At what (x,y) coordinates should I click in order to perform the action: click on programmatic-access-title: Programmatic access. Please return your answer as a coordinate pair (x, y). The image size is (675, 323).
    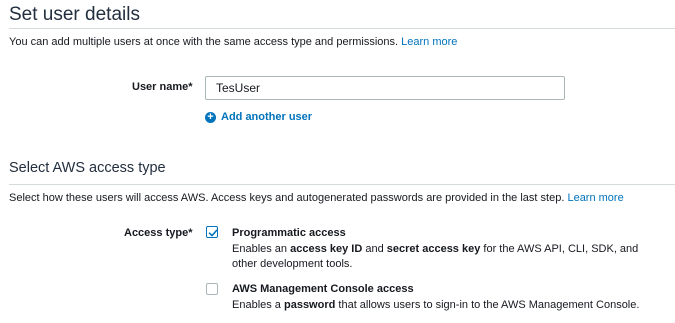
    Looking at the image, I should click on (289, 233).